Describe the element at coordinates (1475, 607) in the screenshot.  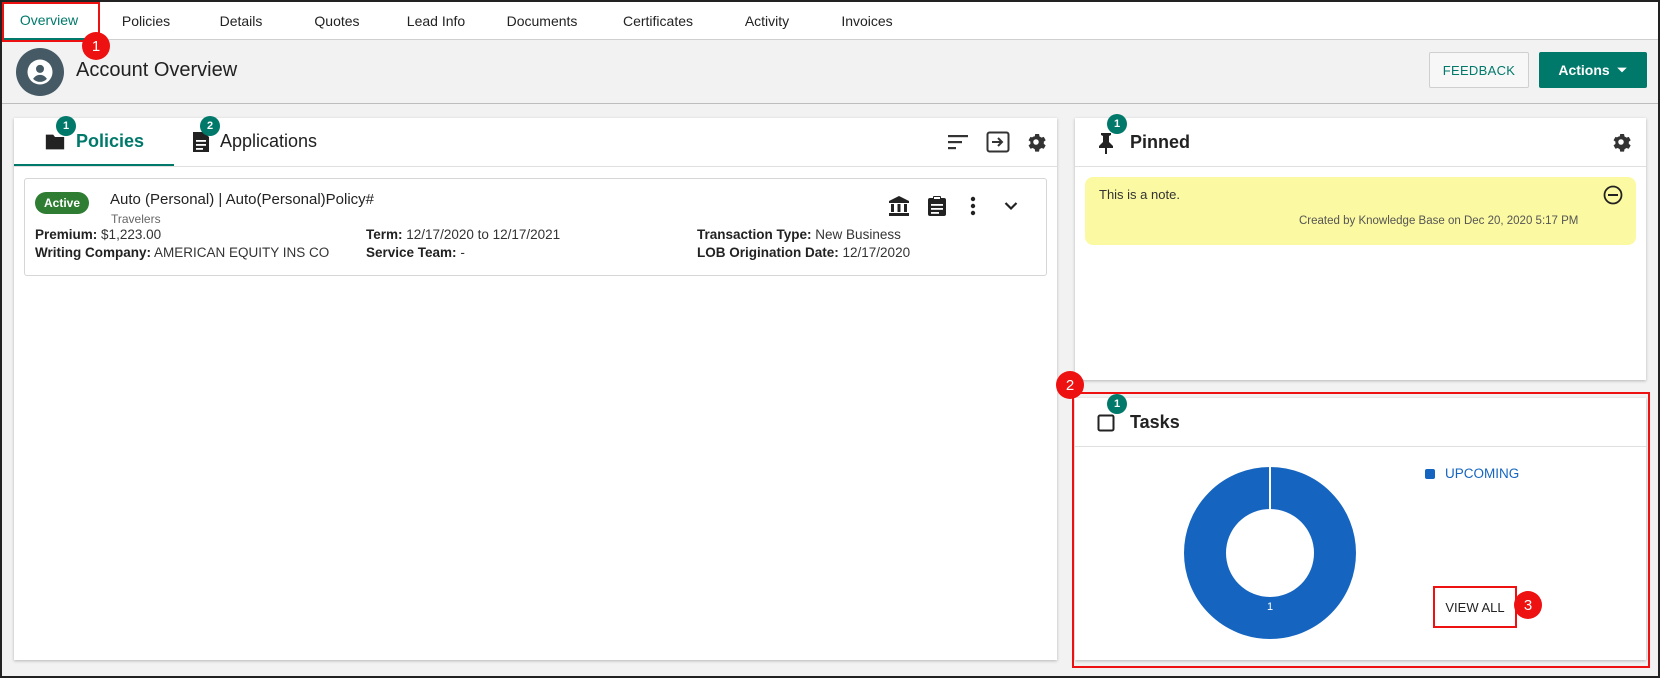
I see `view-all-button: VIEW ALL` at that location.